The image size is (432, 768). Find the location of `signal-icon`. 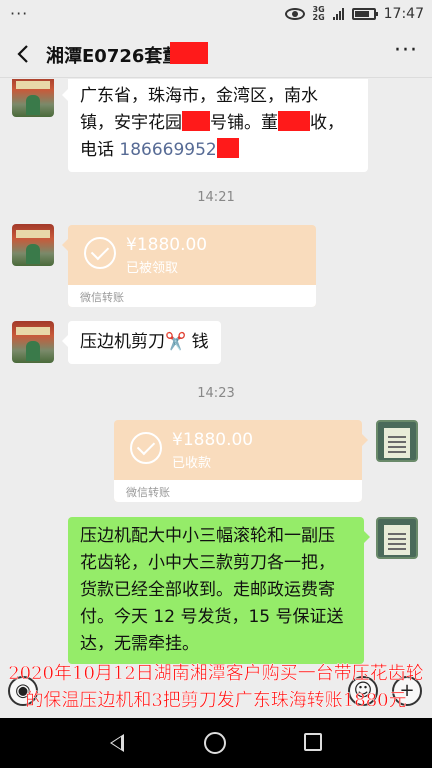

signal-icon is located at coordinates (338, 14).